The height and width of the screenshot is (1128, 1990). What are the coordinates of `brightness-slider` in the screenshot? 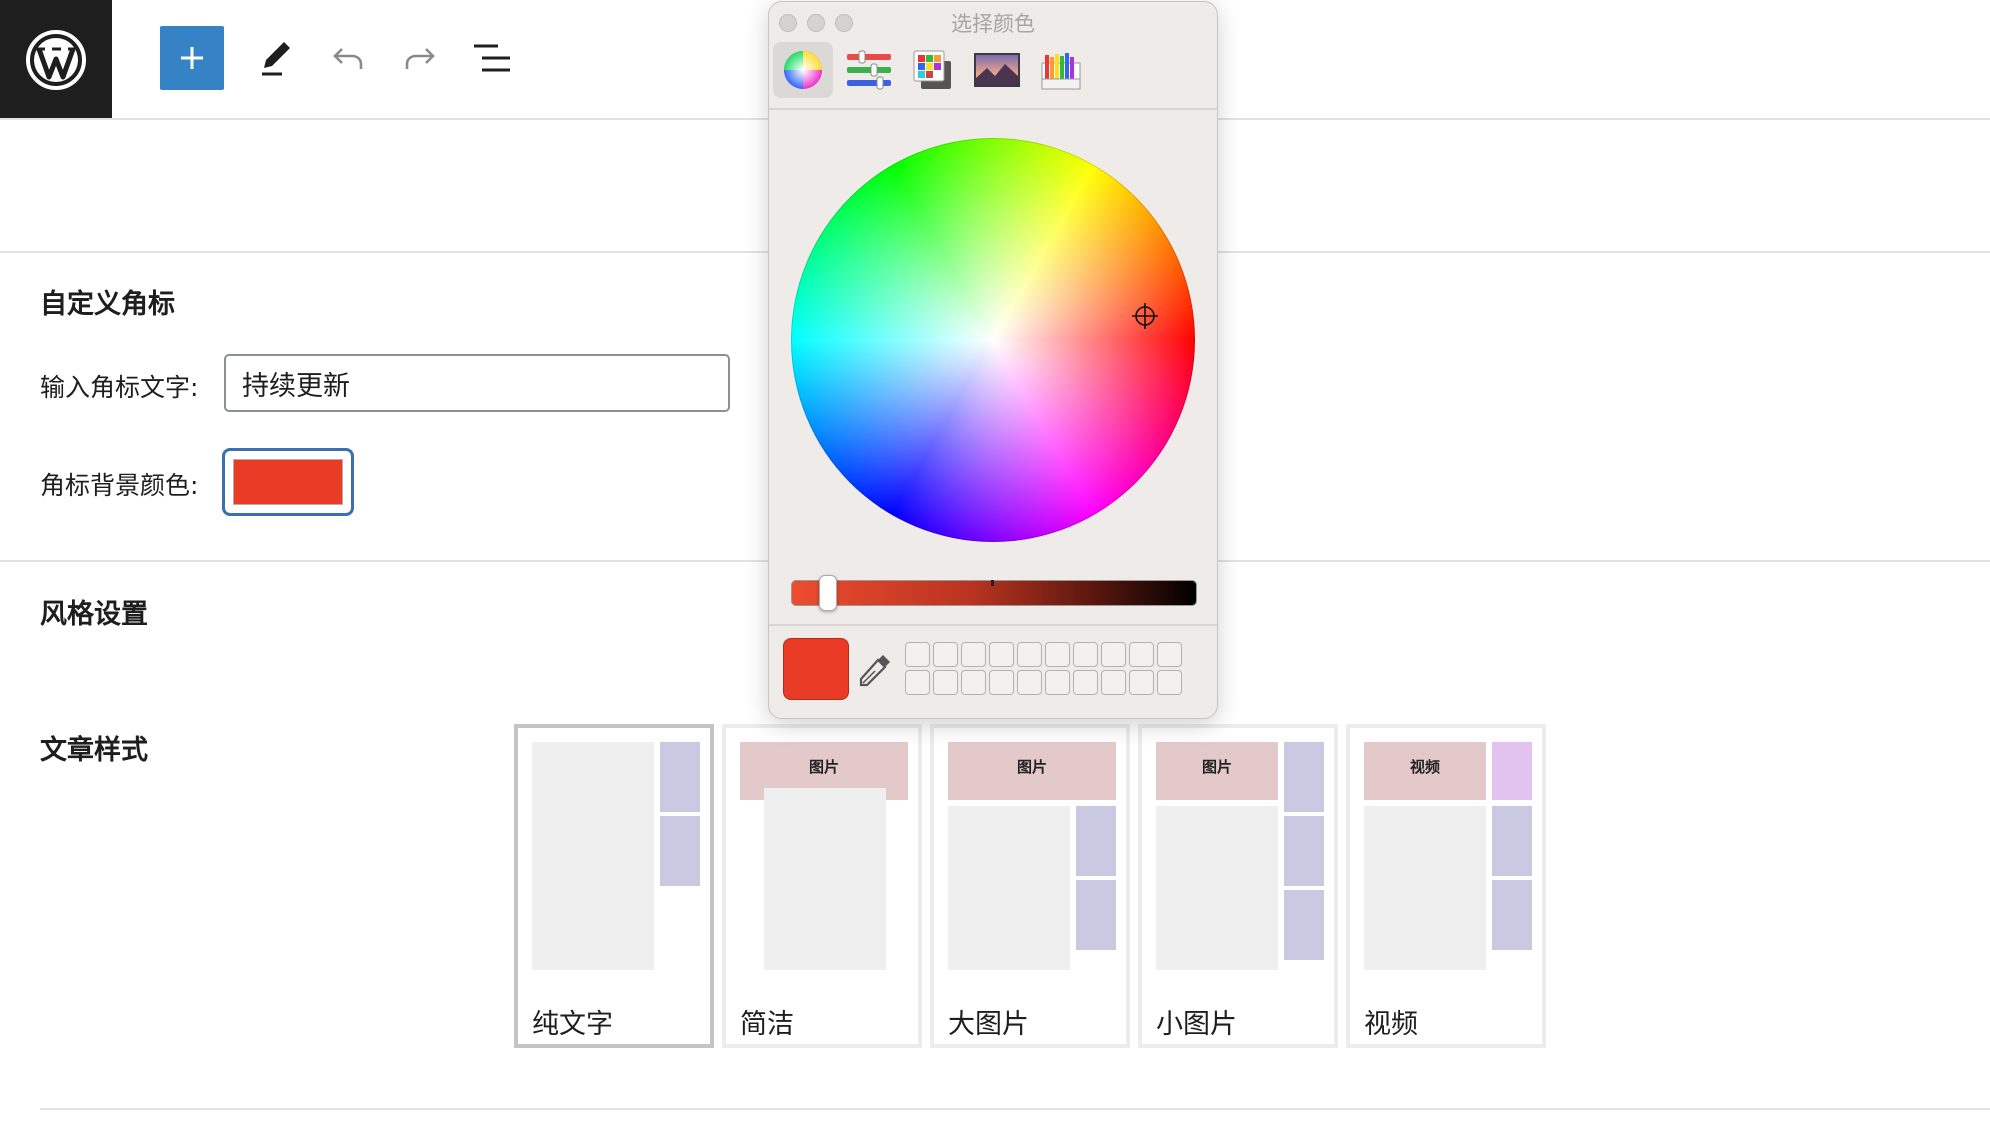 It's located at (994, 593).